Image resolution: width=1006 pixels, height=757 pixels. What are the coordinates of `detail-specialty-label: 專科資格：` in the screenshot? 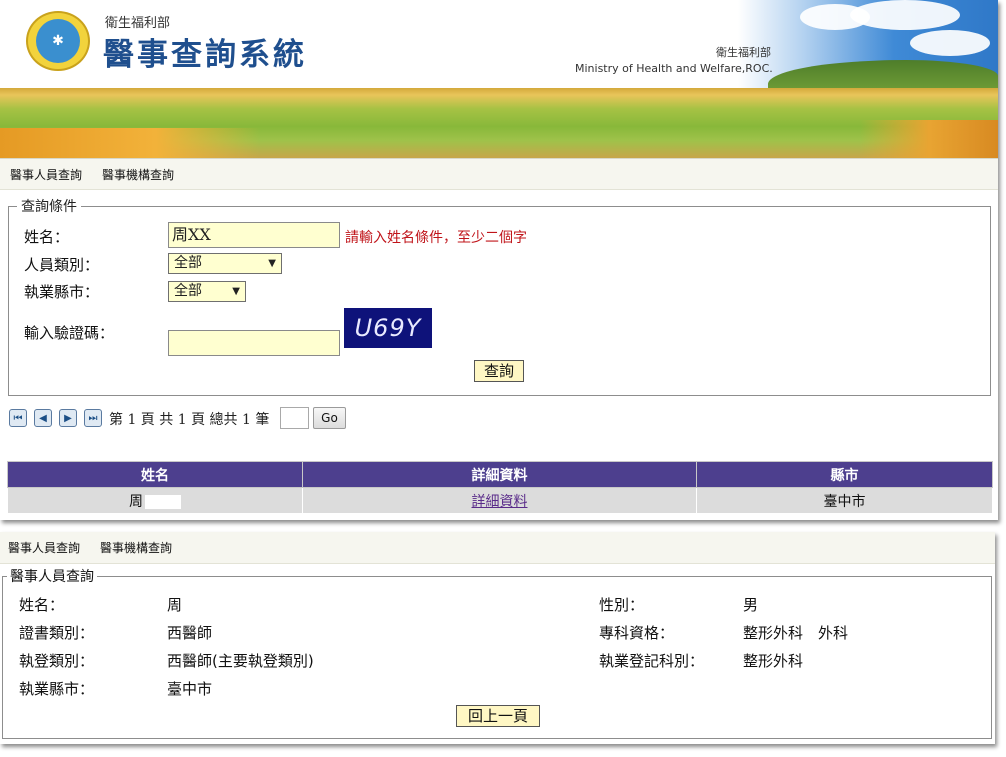 It's located at (637, 633).